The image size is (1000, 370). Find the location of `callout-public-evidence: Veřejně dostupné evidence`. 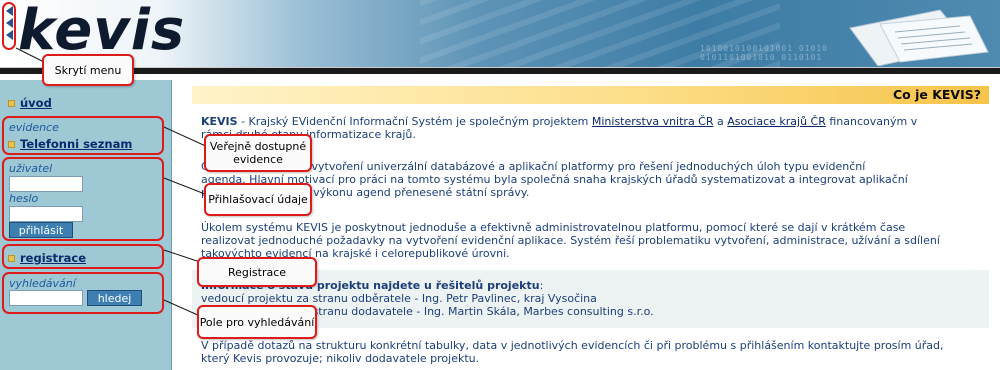

callout-public-evidence: Veřejně dostupné evidence is located at coordinates (258, 153).